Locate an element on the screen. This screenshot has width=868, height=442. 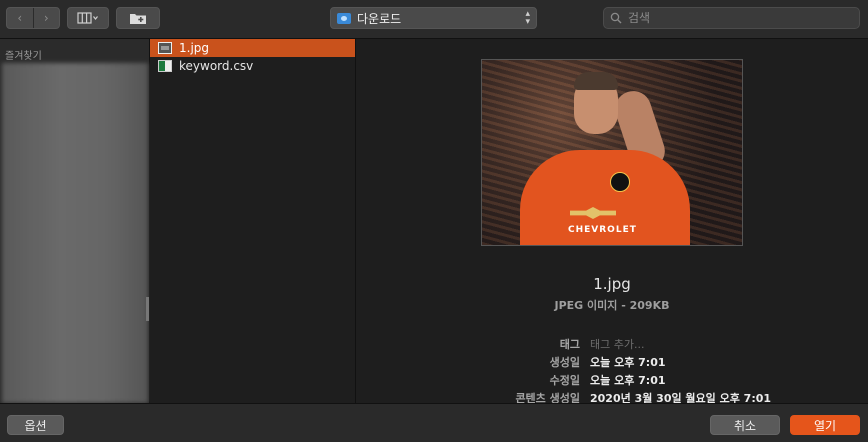
sidebar-header-favorites: 즐겨찾기 is located at coordinates (23, 56).